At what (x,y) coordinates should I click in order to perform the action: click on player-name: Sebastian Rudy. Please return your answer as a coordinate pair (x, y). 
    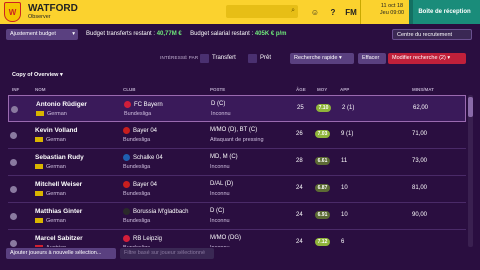
    Looking at the image, I should click on (59, 157).